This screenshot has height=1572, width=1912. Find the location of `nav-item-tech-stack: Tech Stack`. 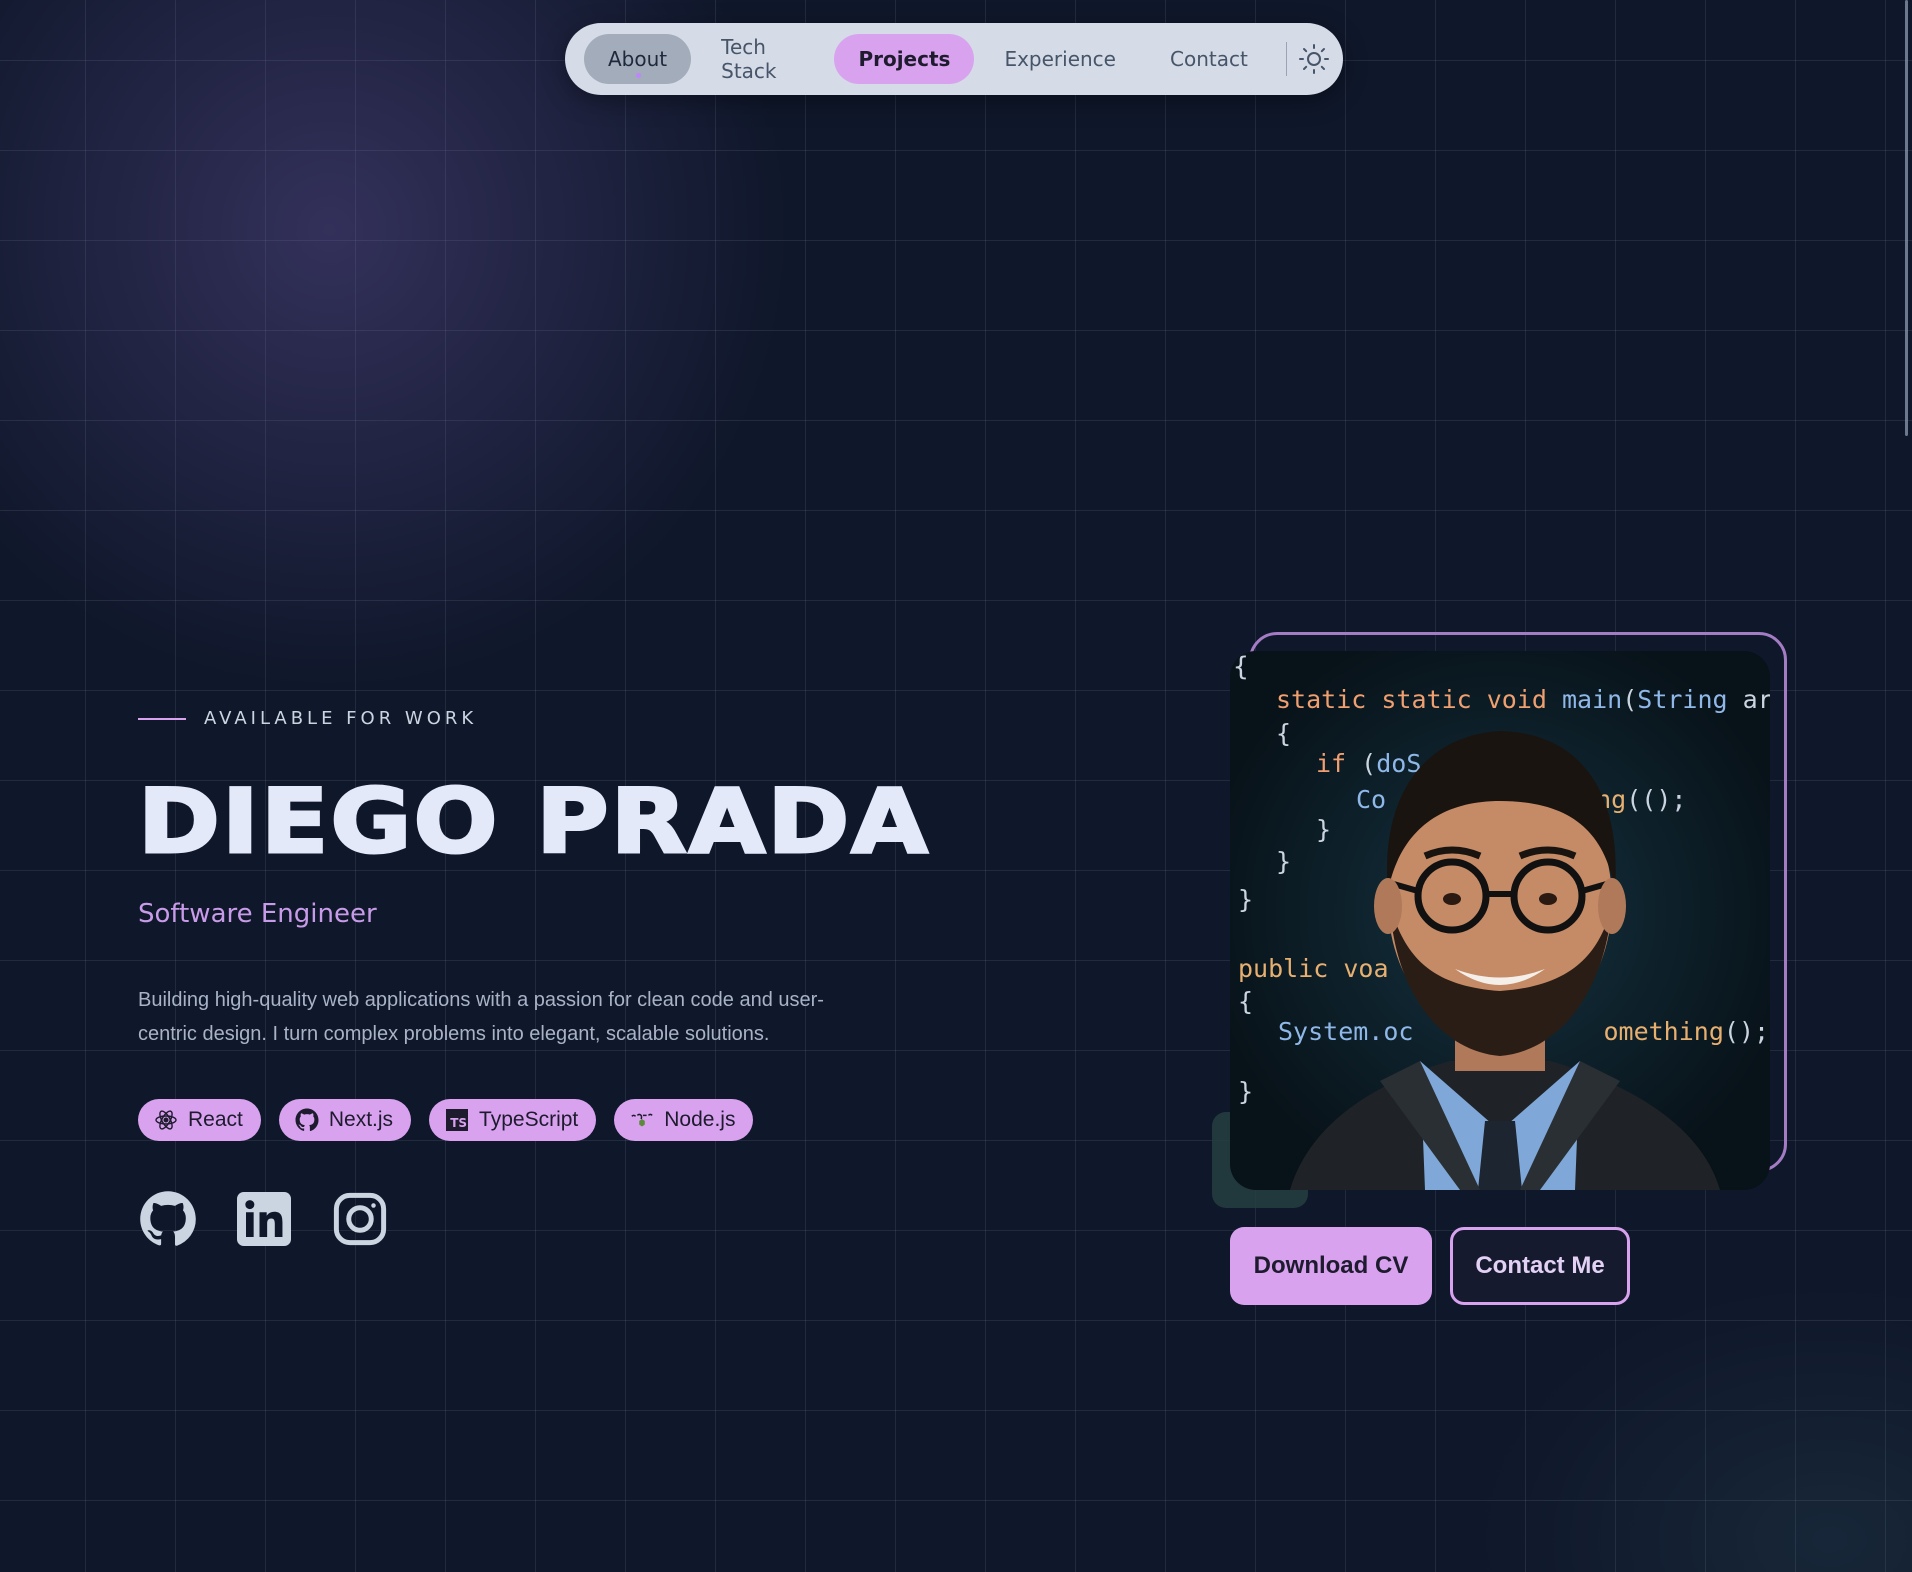

nav-item-tech-stack: Tech Stack is located at coordinates (762, 59).